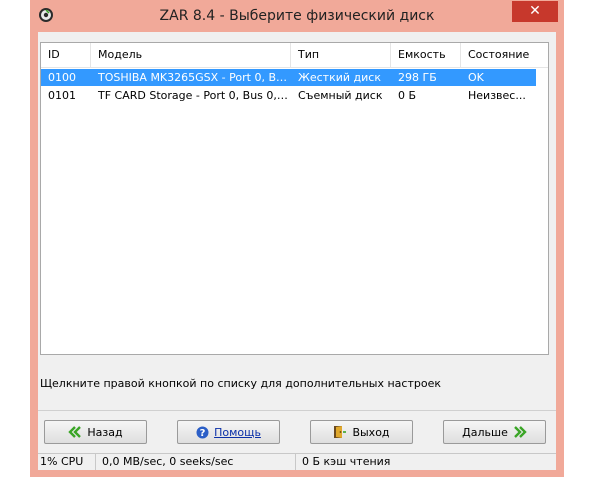  I want to click on exit-button-label: Выход, so click(371, 432).